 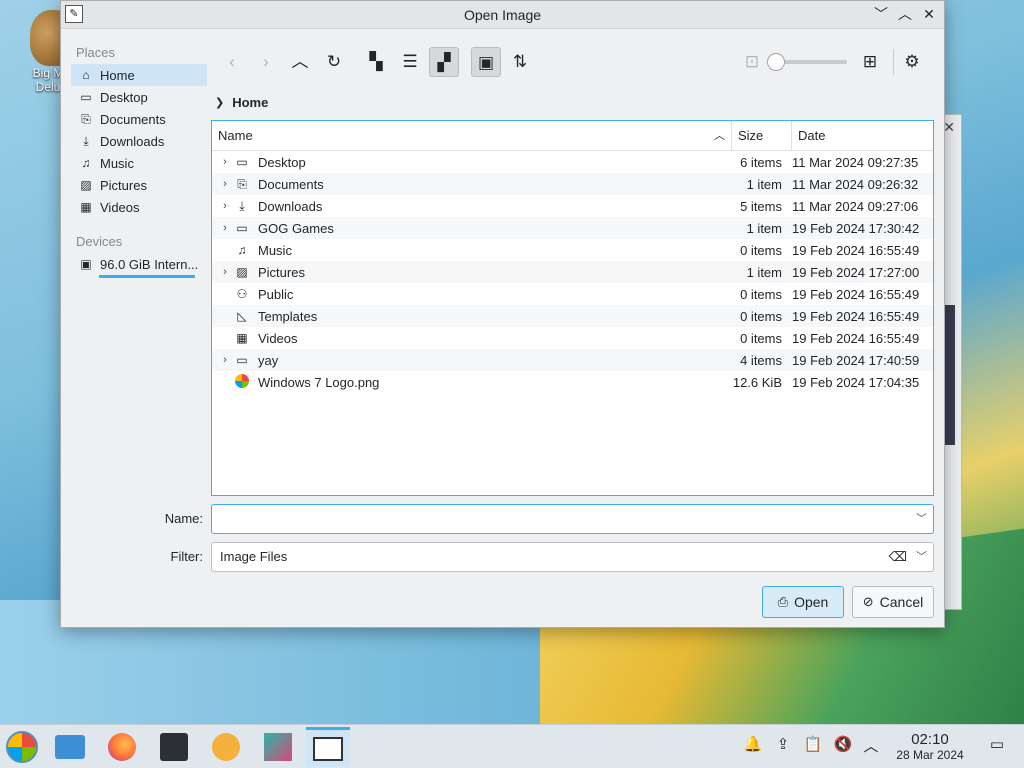 I want to click on volume-muted-icon: 🔇, so click(x=843, y=744).